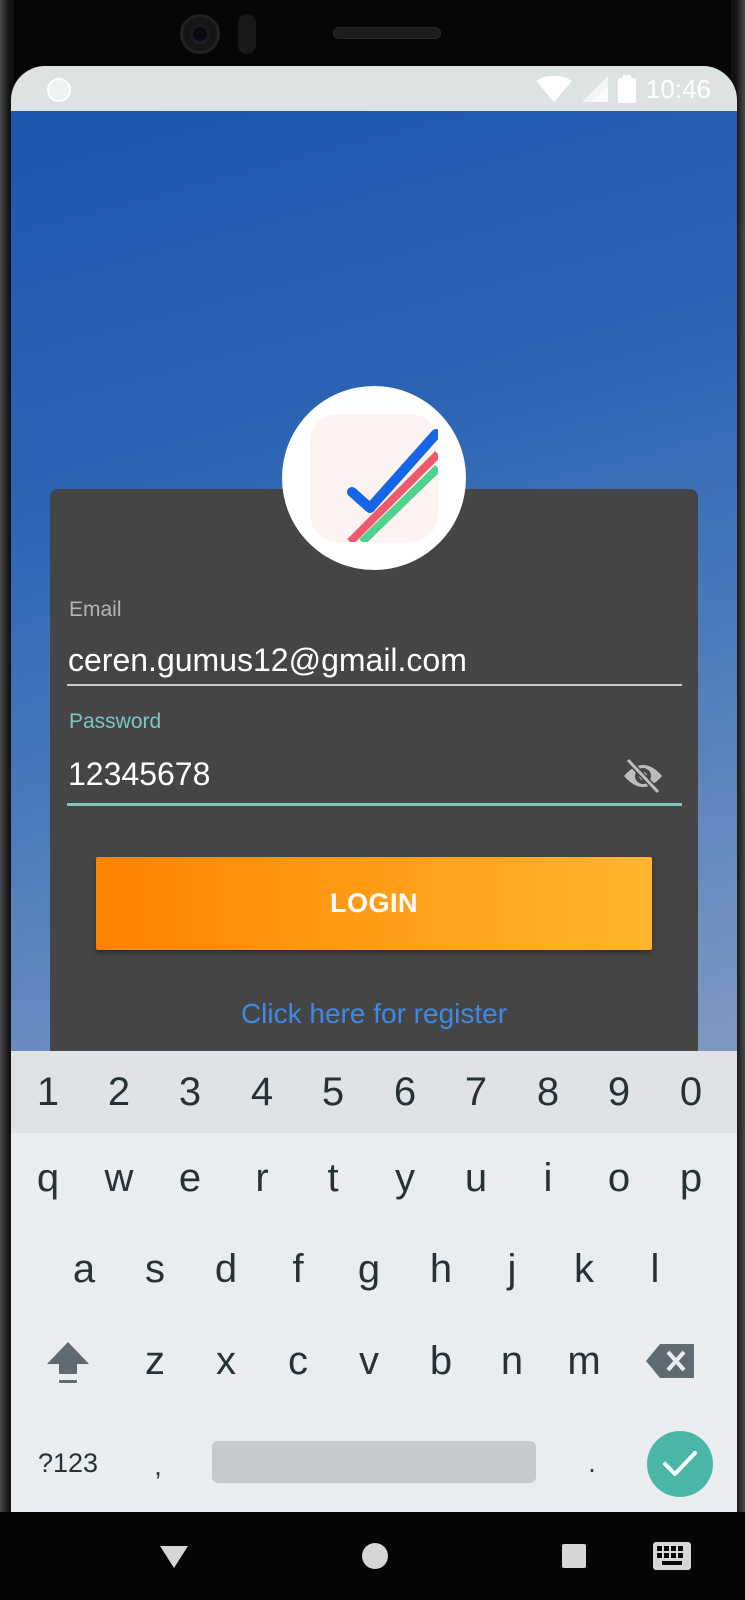 The image size is (745, 1600). I want to click on email-label: Email, so click(95, 609).